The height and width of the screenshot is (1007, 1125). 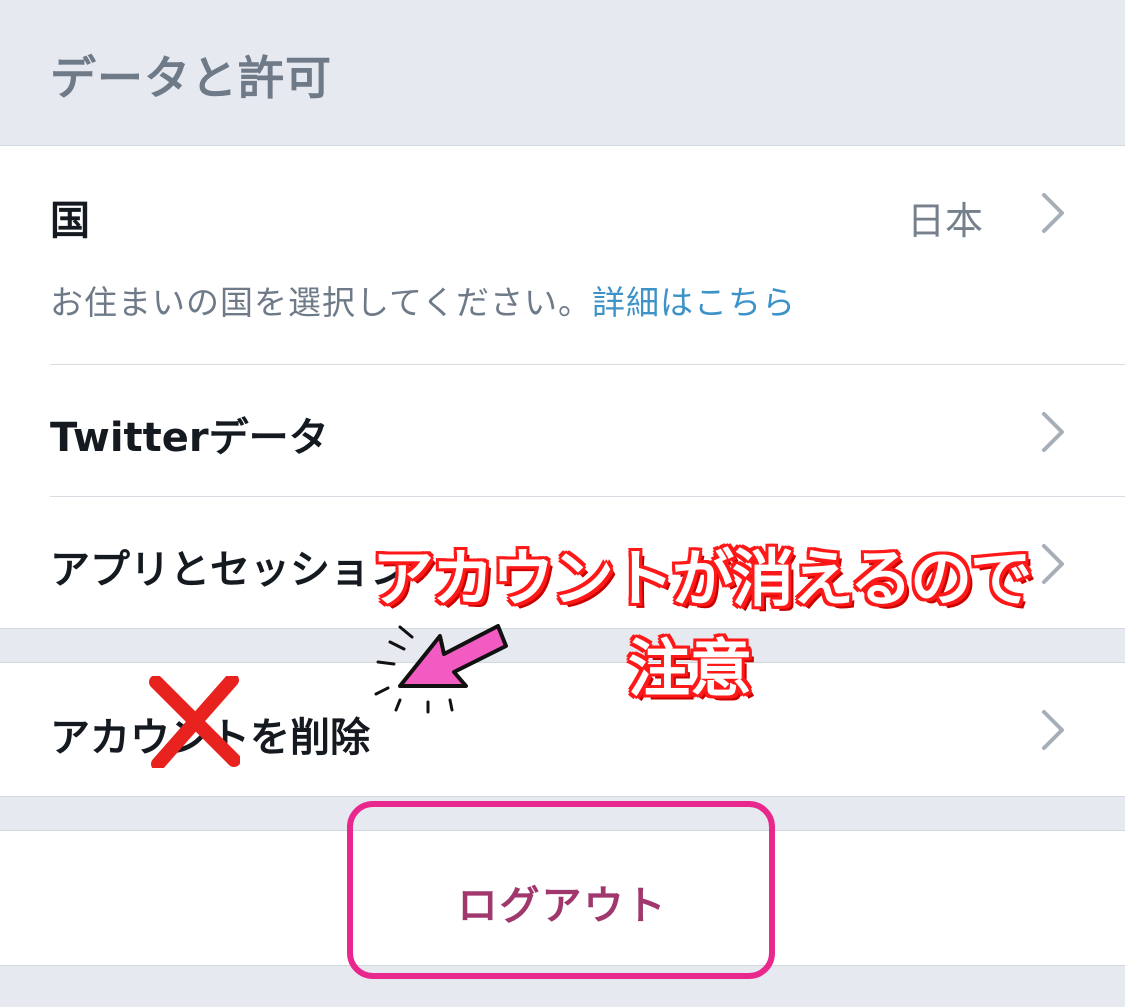 What do you see at coordinates (189, 438) in the screenshot?
I see `twitter-data-label: Twitterデータ` at bounding box center [189, 438].